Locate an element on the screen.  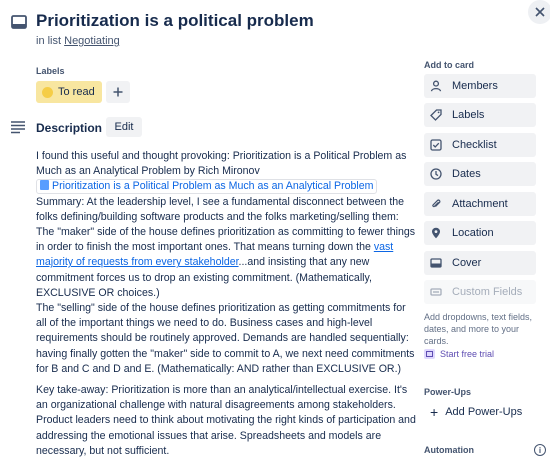
description-heading: Description is located at coordinates (69, 128).